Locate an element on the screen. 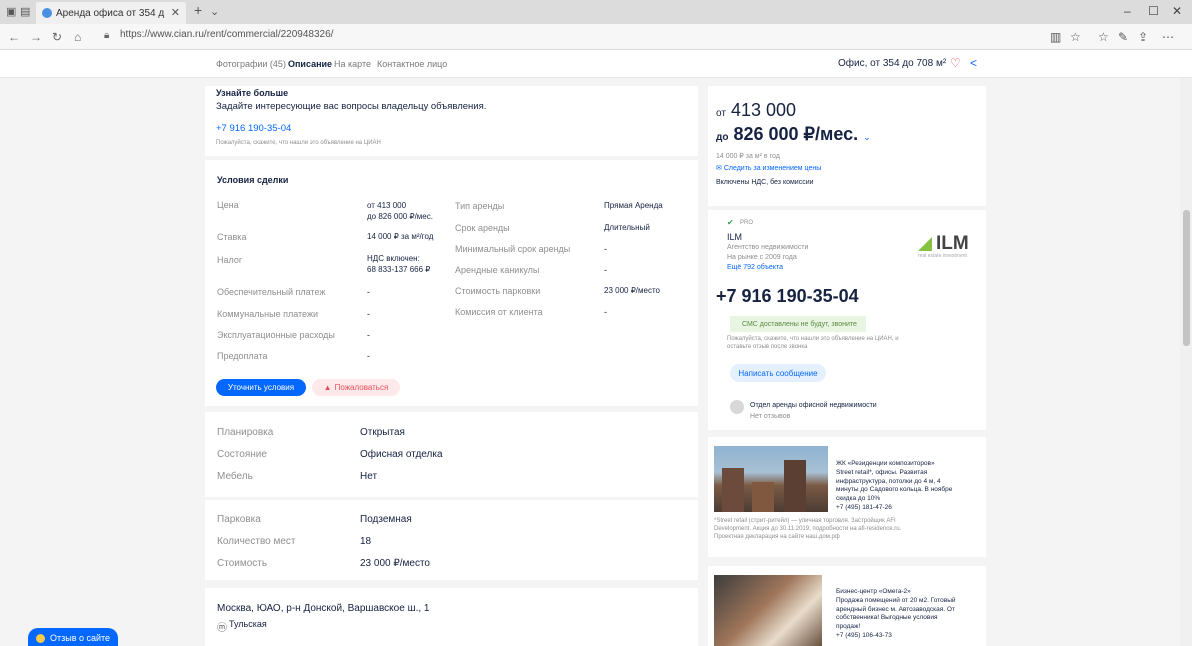  listing-summary: Офис, от 354 до 708 м² is located at coordinates (892, 63).